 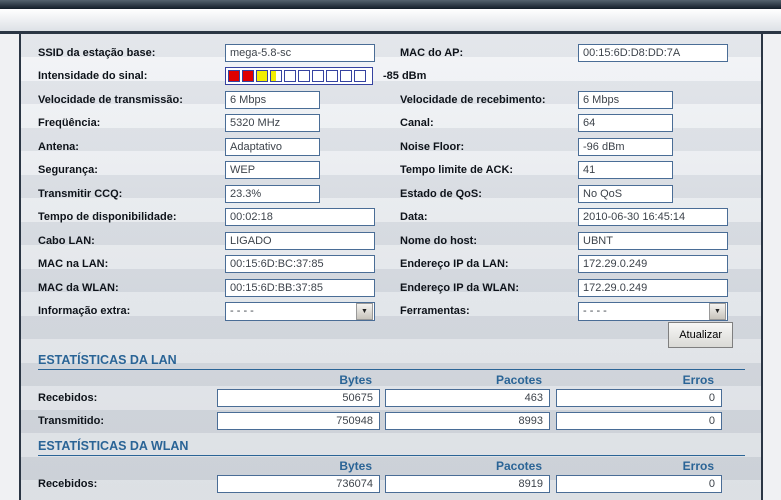 What do you see at coordinates (653, 217) in the screenshot?
I see `date-field` at bounding box center [653, 217].